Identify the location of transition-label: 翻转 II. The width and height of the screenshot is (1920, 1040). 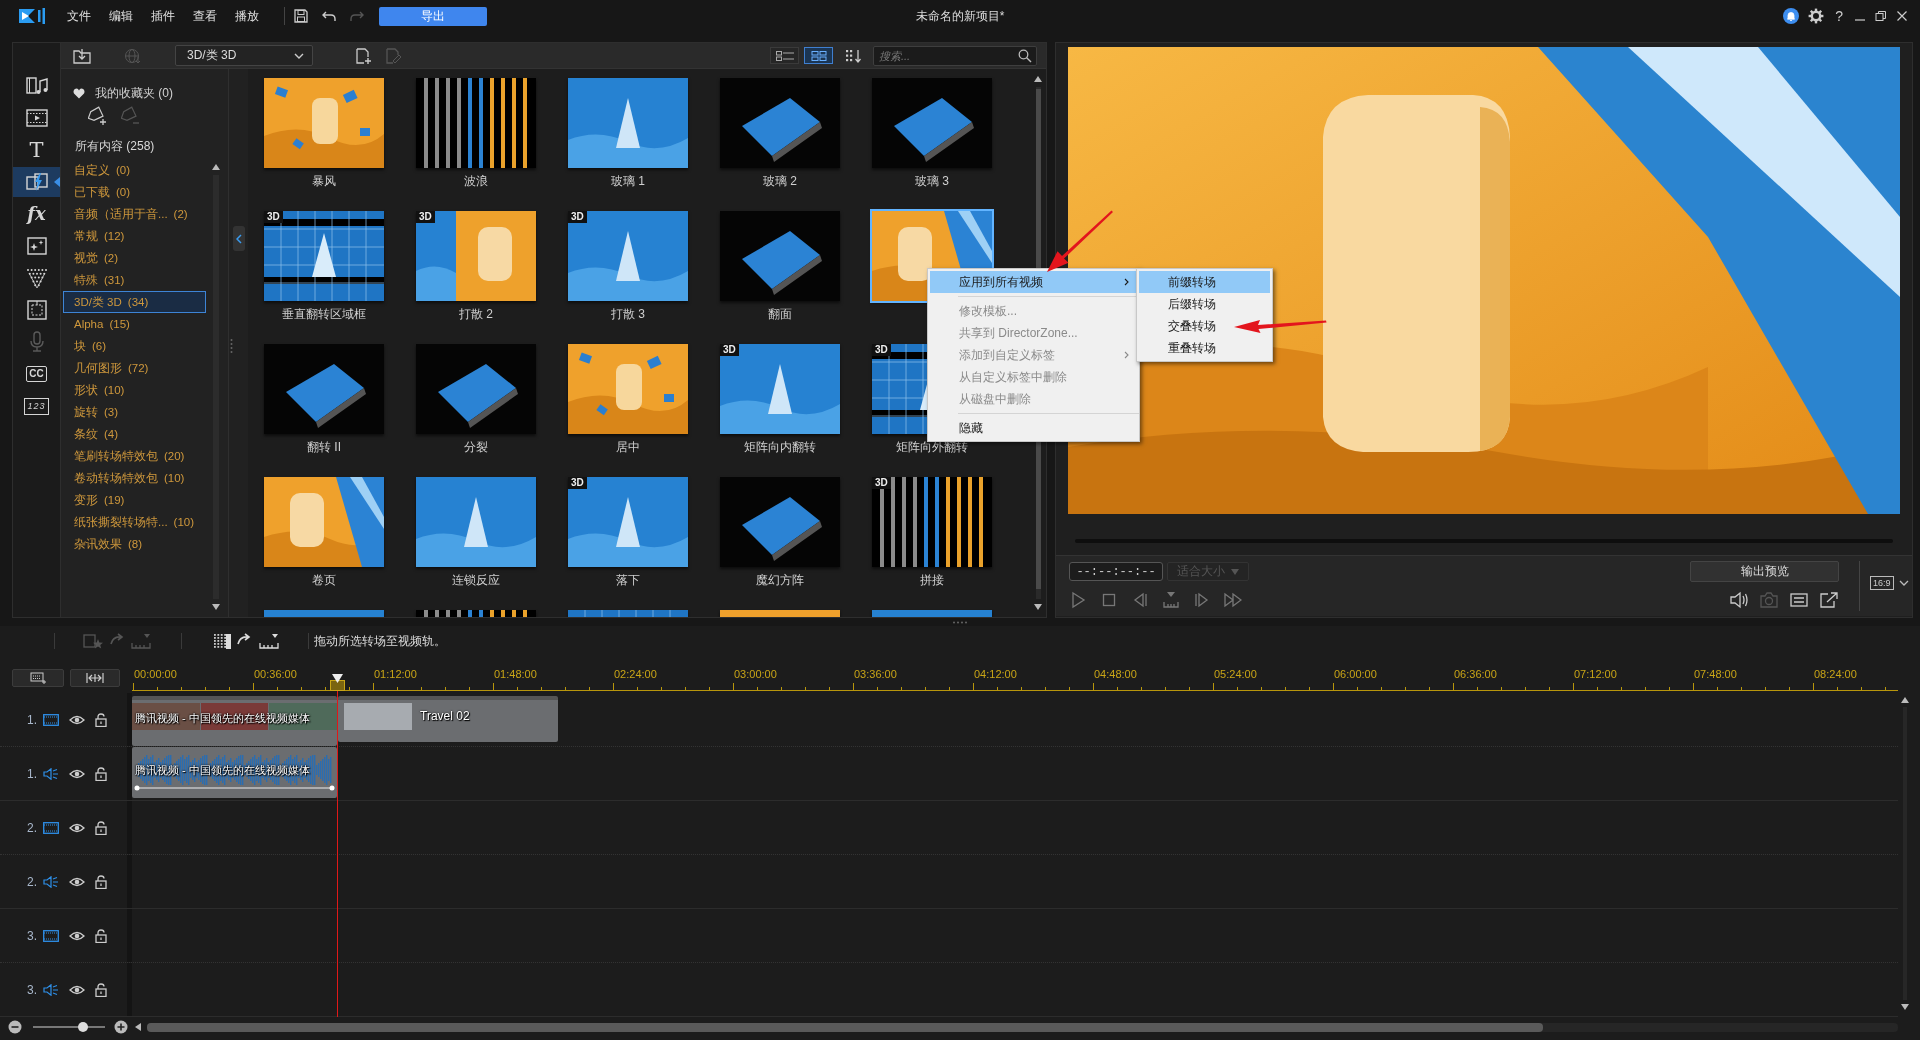
(324, 447).